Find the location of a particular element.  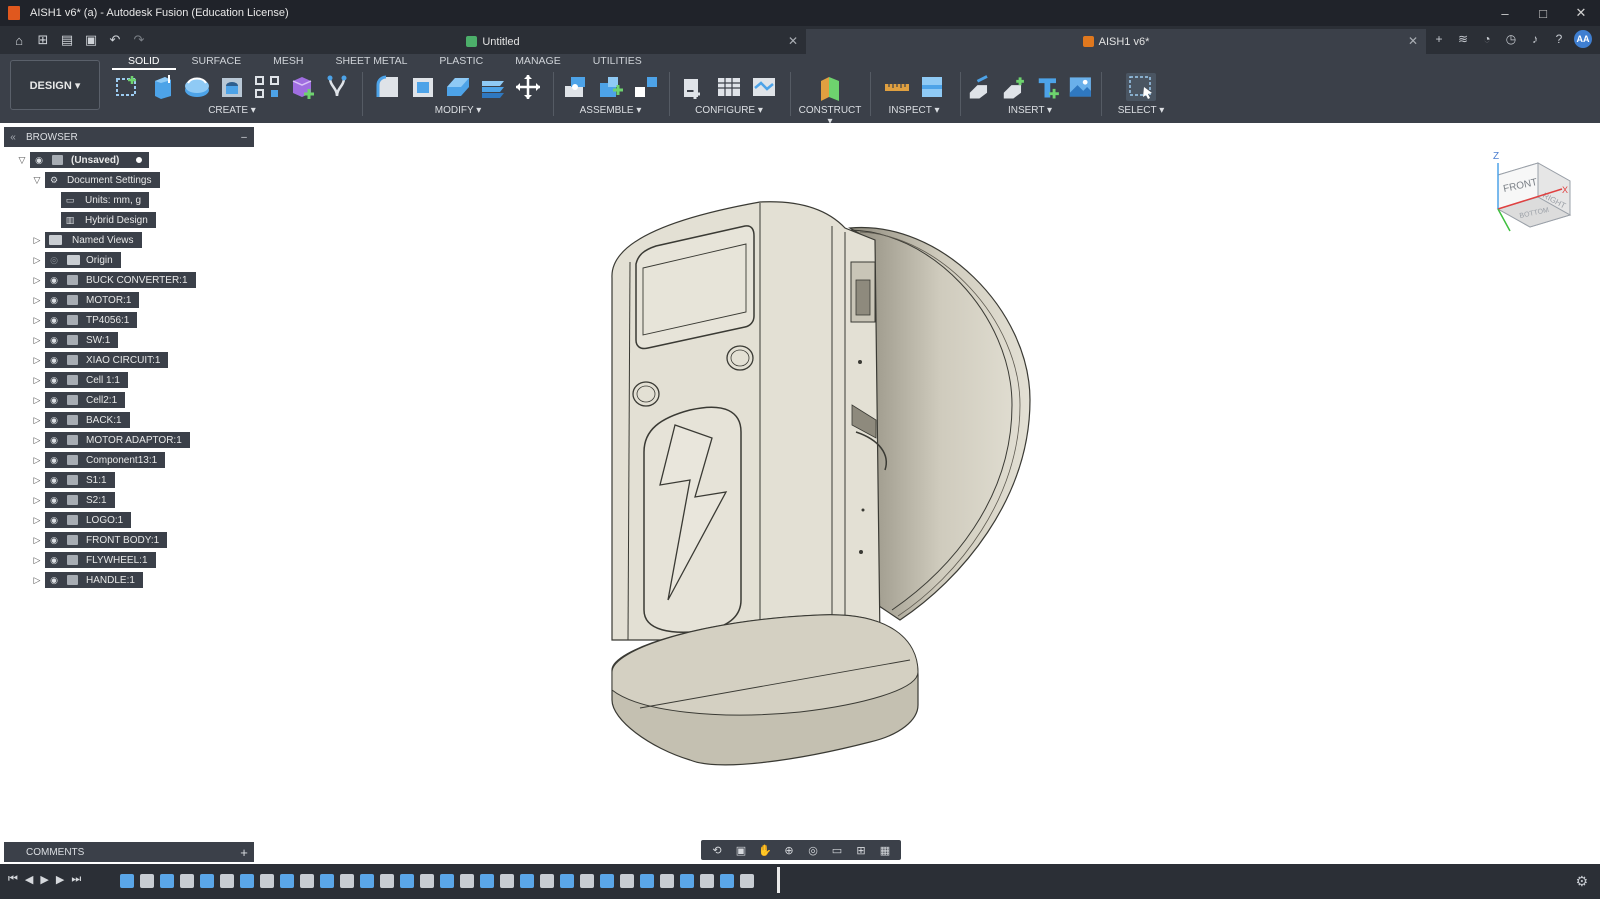

tab-solid: SOLID is located at coordinates (144, 62).